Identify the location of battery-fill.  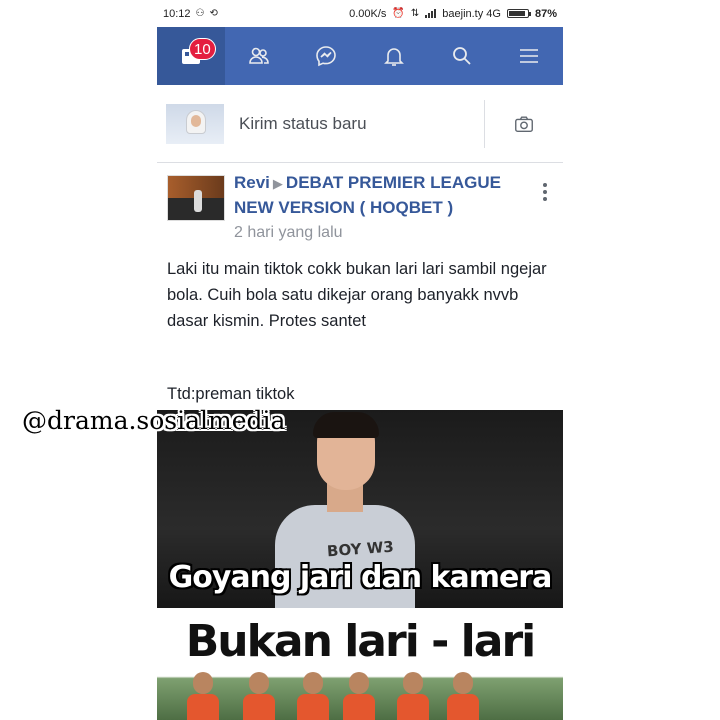
(516, 13).